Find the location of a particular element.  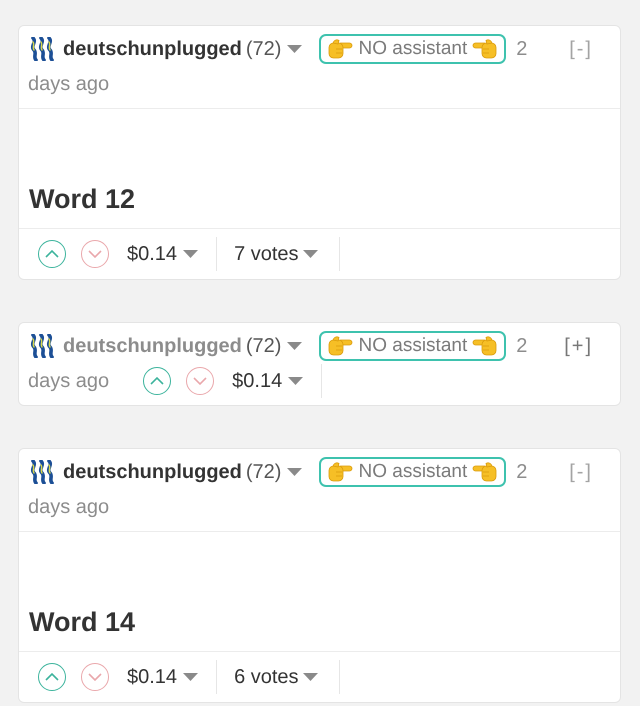

comment-title: Word 14 is located at coordinates (82, 622).